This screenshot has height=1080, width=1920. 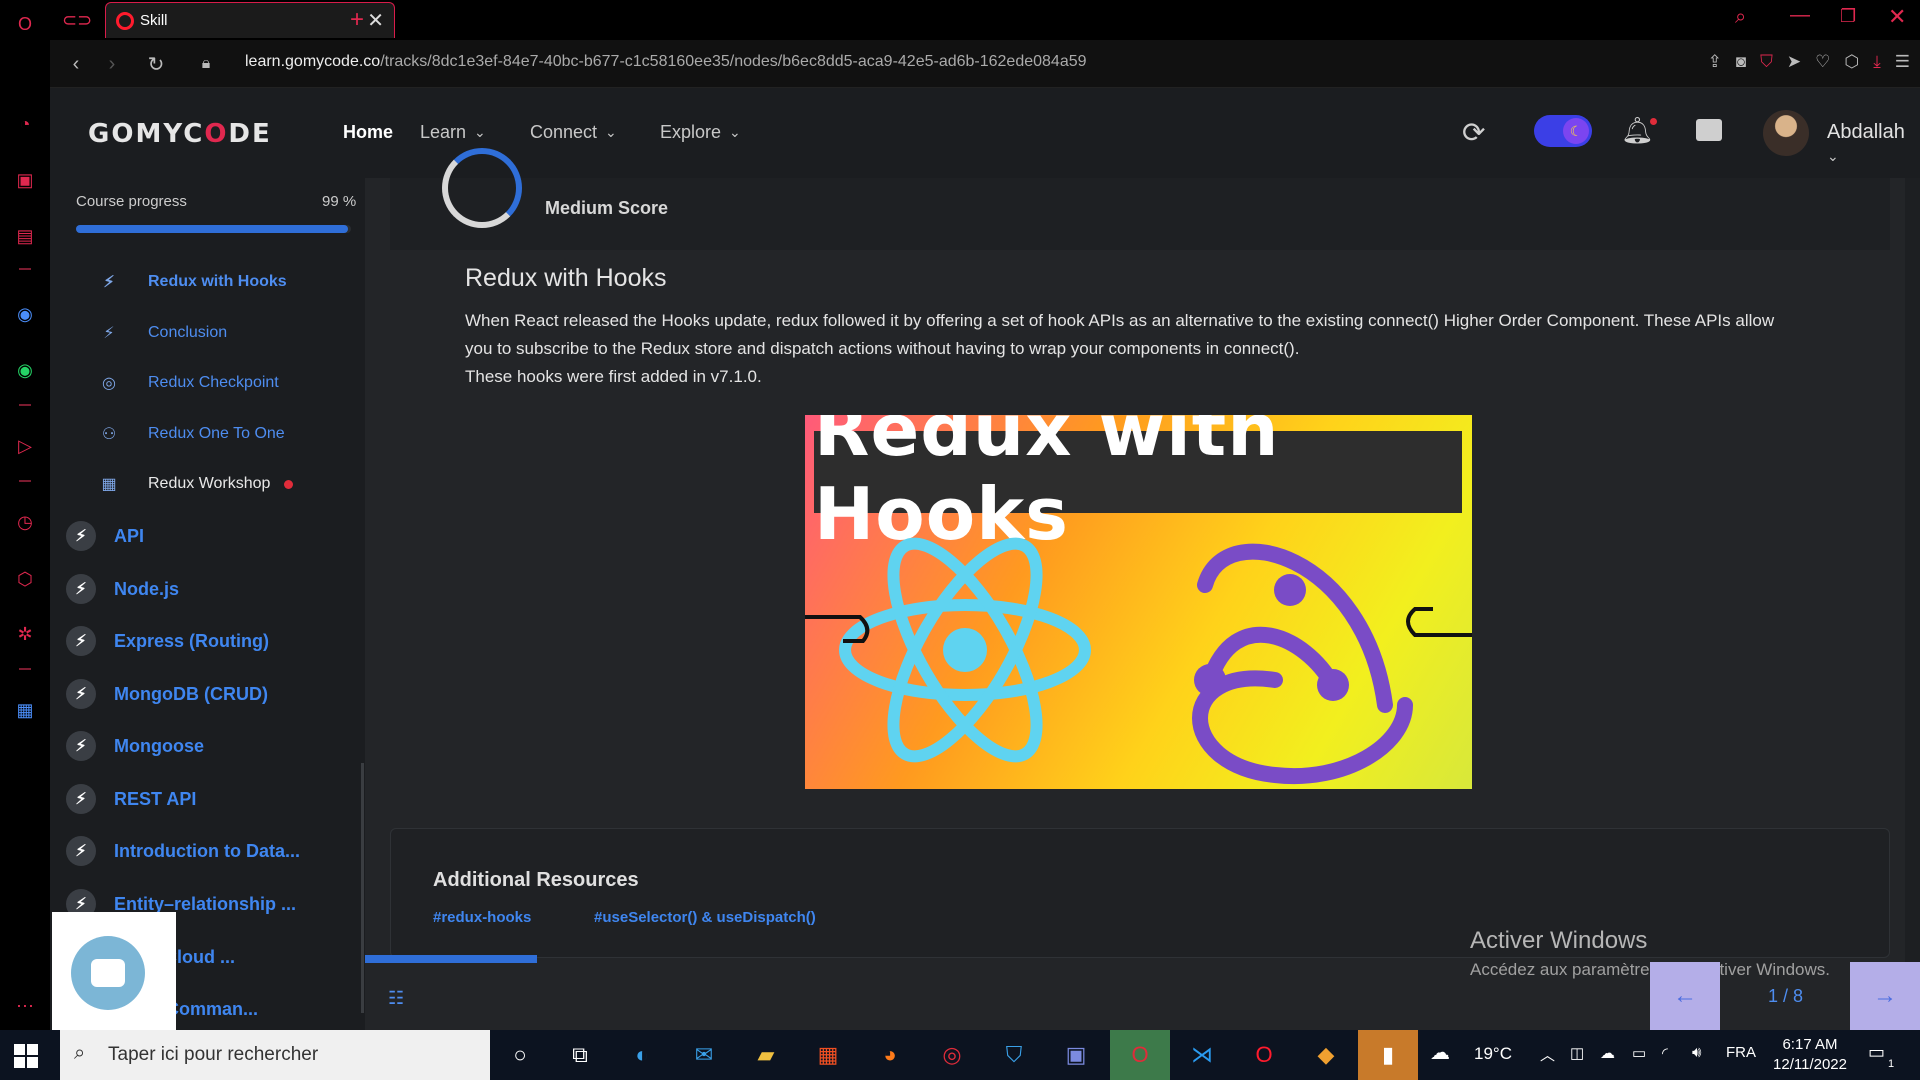 I want to click on url-domain: learn.gomycode.co, so click(x=313, y=61).